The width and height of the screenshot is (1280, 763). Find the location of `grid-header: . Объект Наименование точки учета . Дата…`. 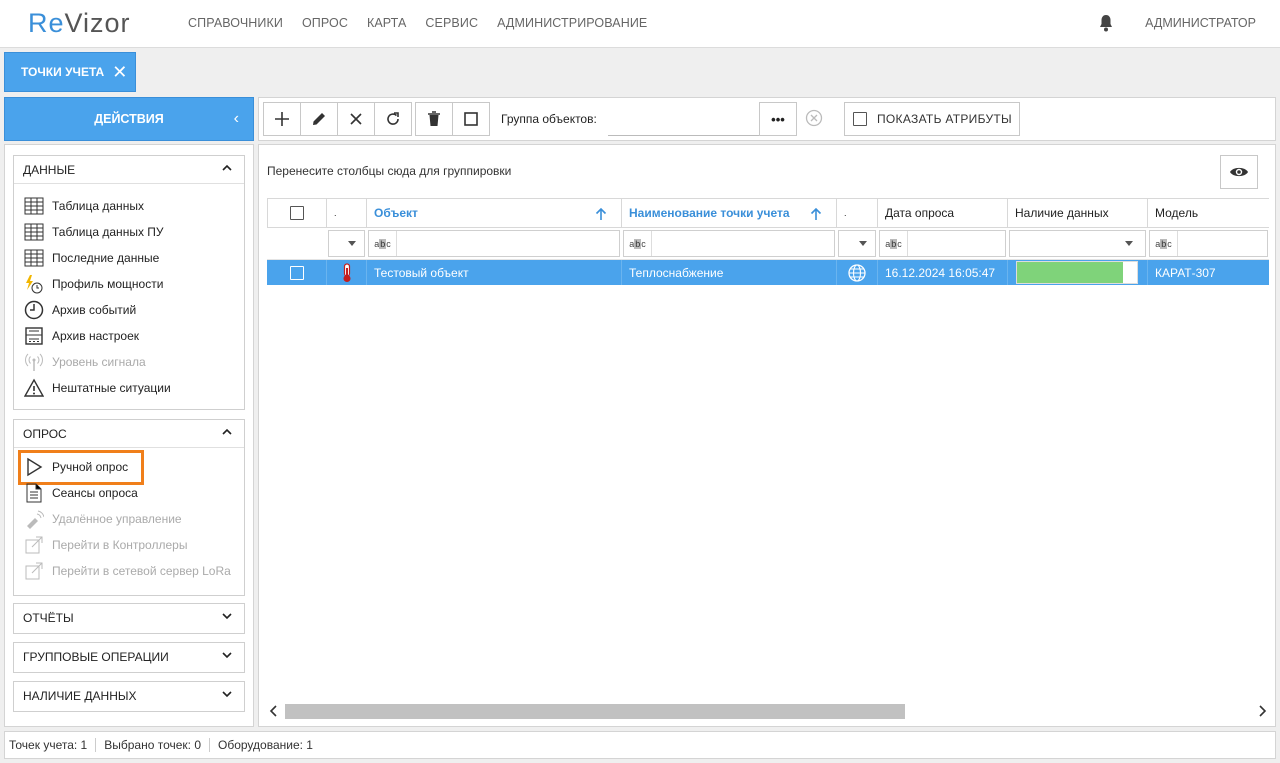

grid-header: . Объект Наименование точки учета . Дата… is located at coordinates (768, 213).